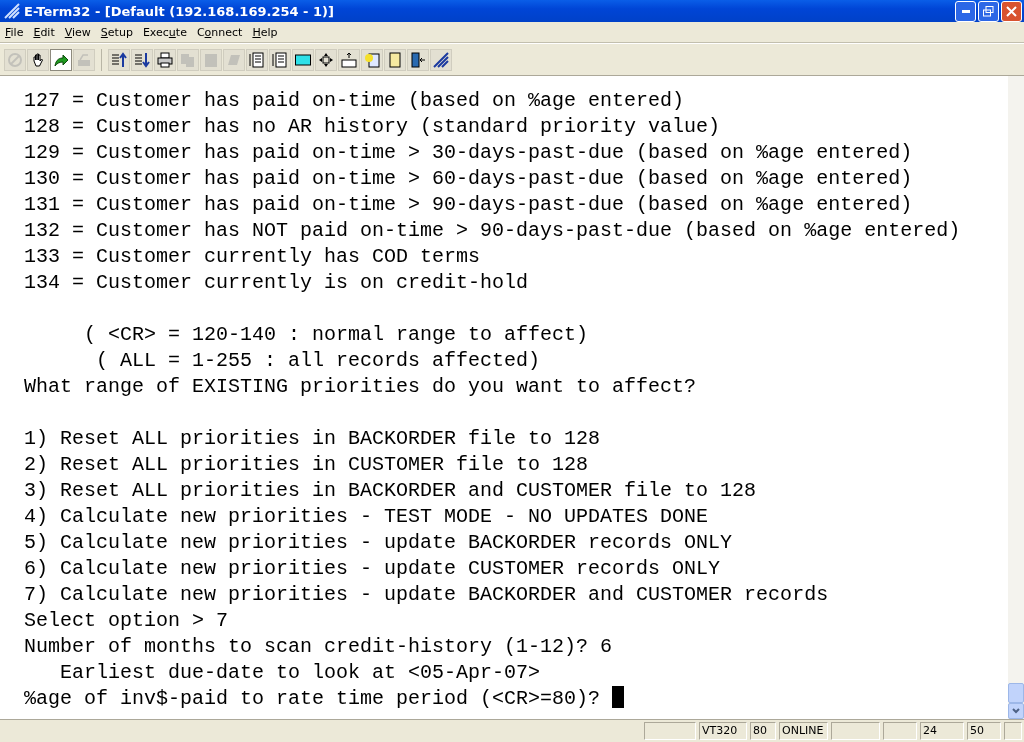 This screenshot has height=742, width=1024. Describe the element at coordinates (77, 32) in the screenshot. I see `menu-item: View` at that location.